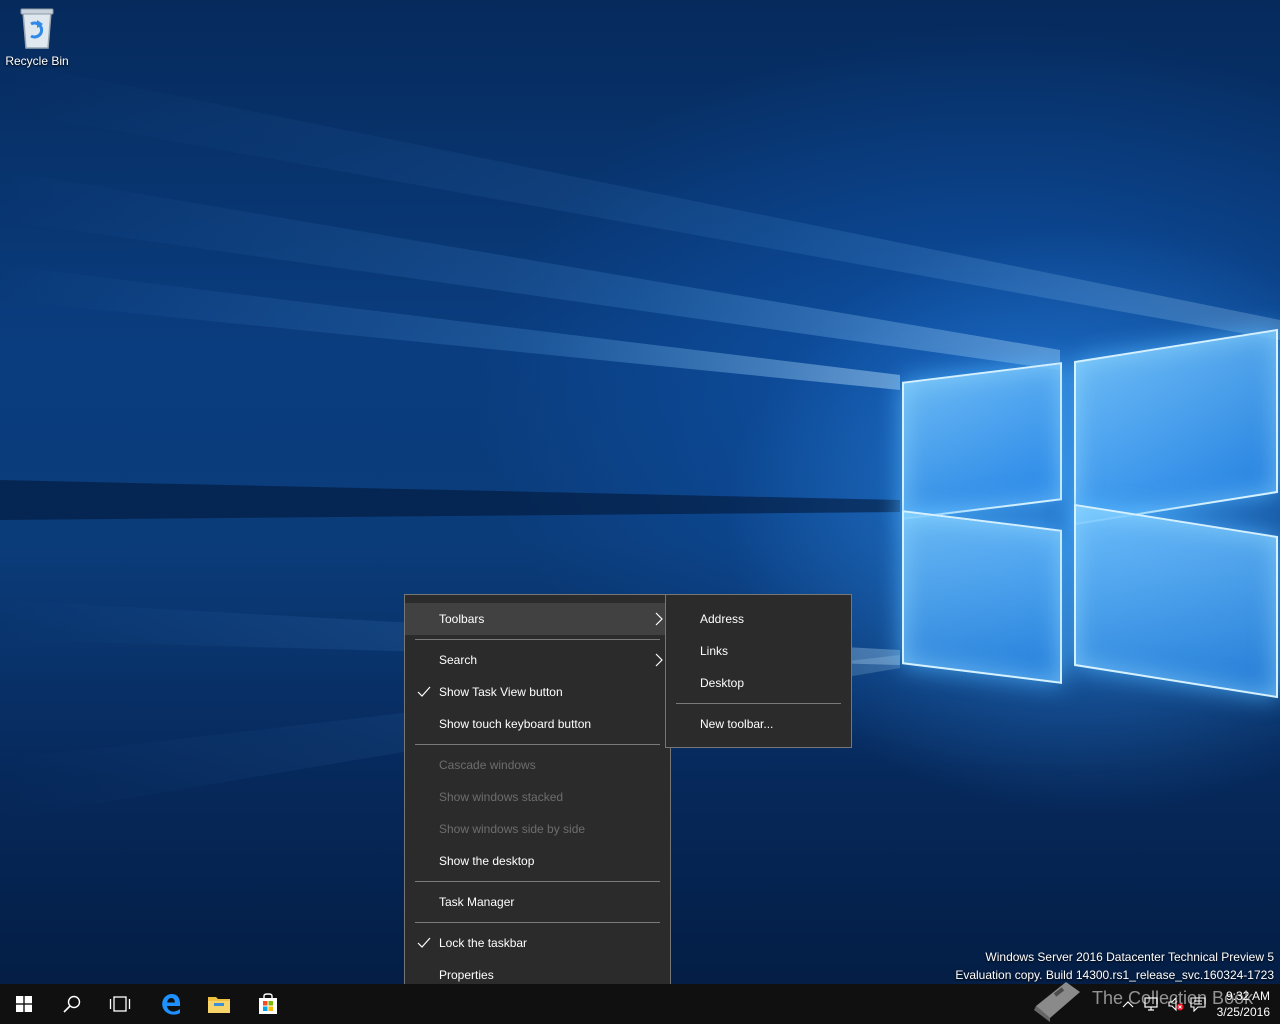  I want to click on task-view-icon, so click(120, 1004).